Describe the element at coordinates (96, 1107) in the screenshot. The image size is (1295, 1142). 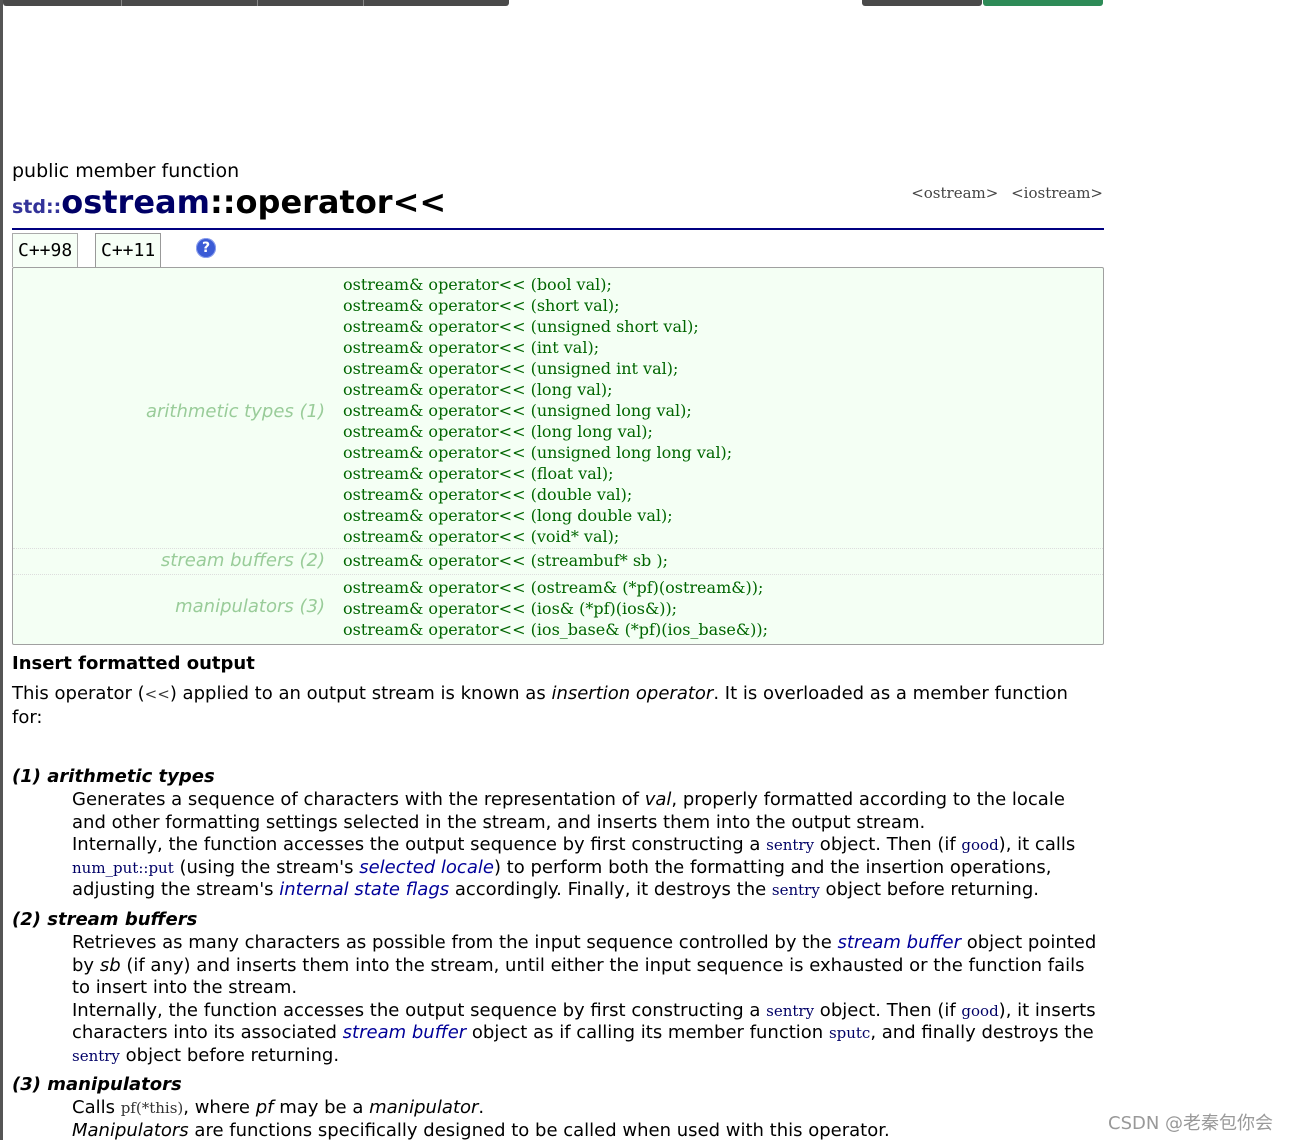
I see `text: Calls` at that location.